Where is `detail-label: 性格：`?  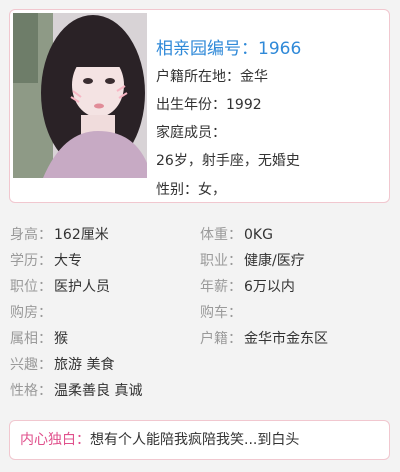 detail-label: 性格： is located at coordinates (31, 391).